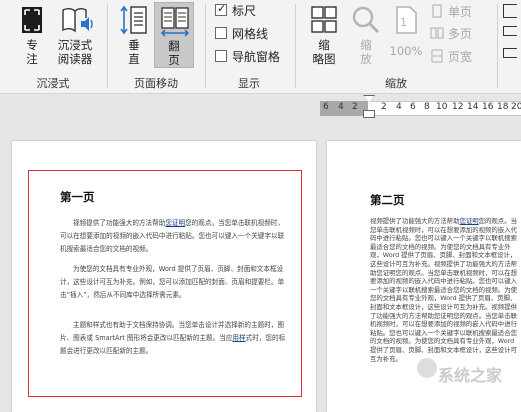  Describe the element at coordinates (250, 33) in the screenshot. I see `gridlines-label: 网格线` at that location.